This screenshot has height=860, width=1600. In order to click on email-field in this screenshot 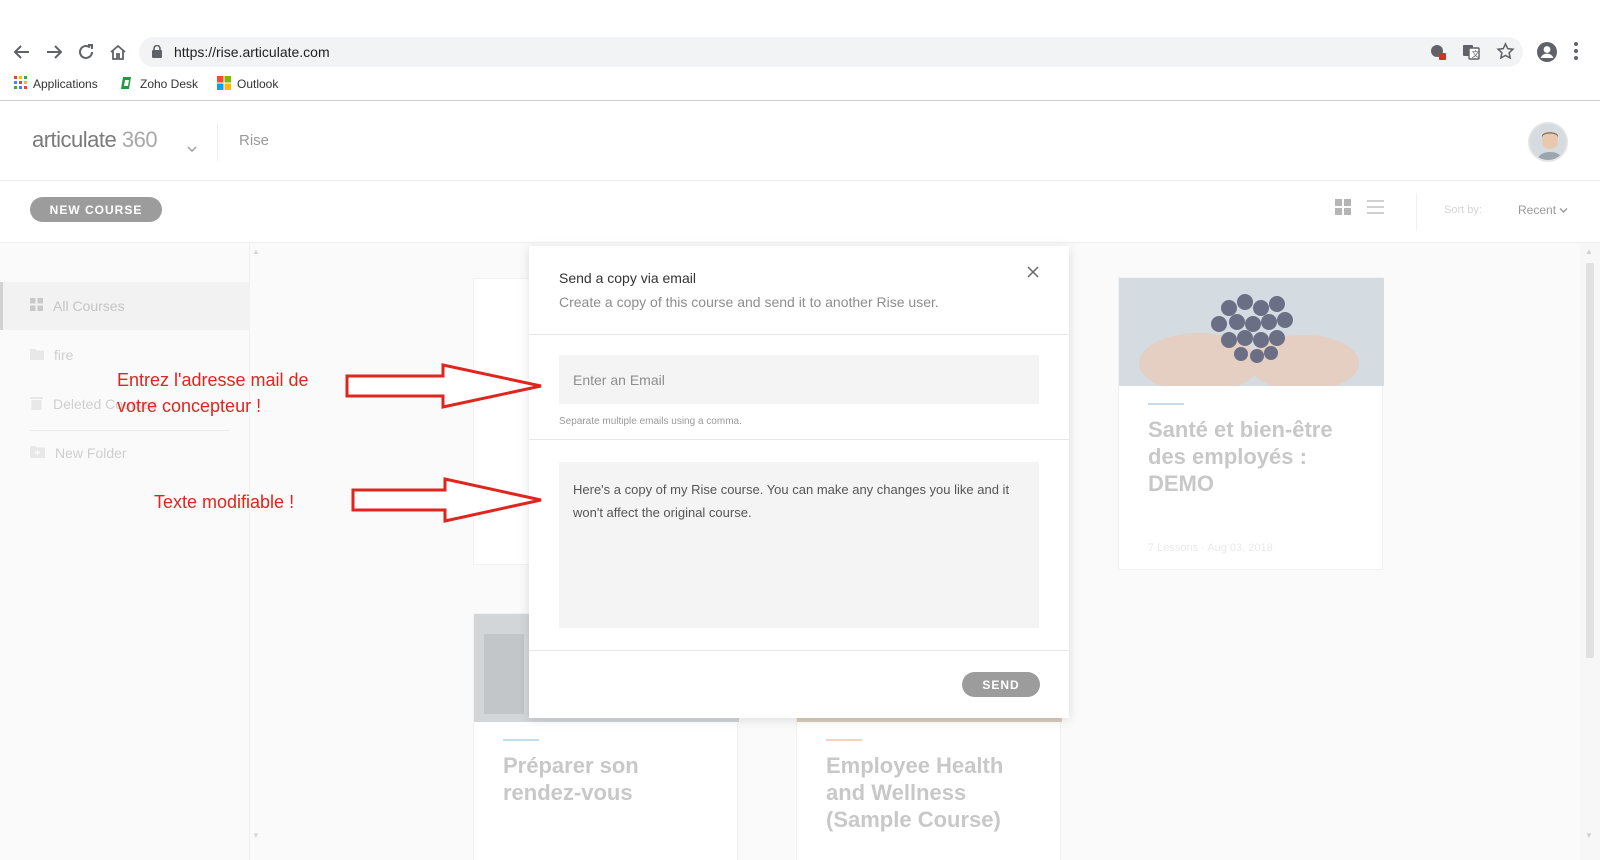, I will do `click(799, 379)`.